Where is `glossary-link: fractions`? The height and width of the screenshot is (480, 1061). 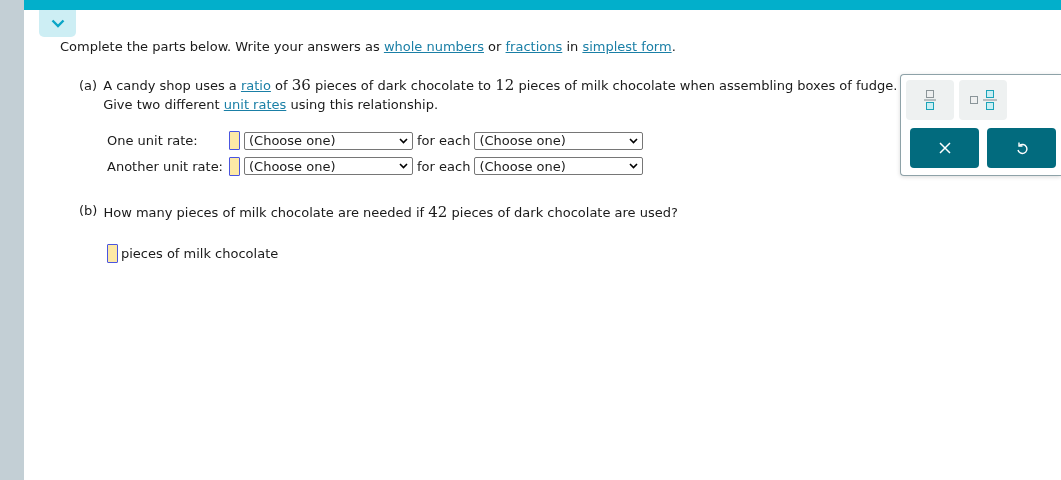
glossary-link: fractions is located at coordinates (534, 46).